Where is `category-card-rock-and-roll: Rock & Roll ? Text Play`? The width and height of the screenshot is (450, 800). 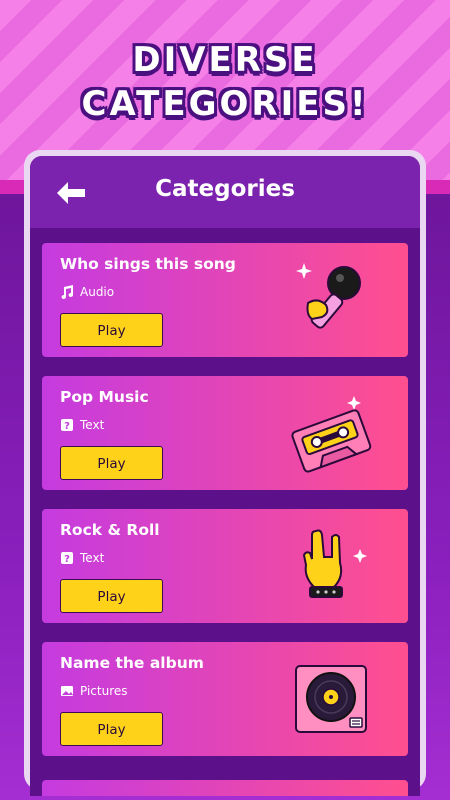 category-card-rock-and-roll: Rock & Roll ? Text Play is located at coordinates (225, 566).